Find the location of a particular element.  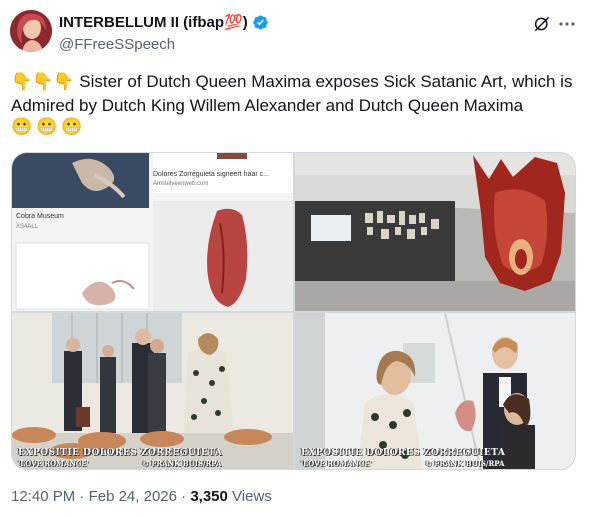

tweet-time: 12:40 PM is located at coordinates (43, 496).